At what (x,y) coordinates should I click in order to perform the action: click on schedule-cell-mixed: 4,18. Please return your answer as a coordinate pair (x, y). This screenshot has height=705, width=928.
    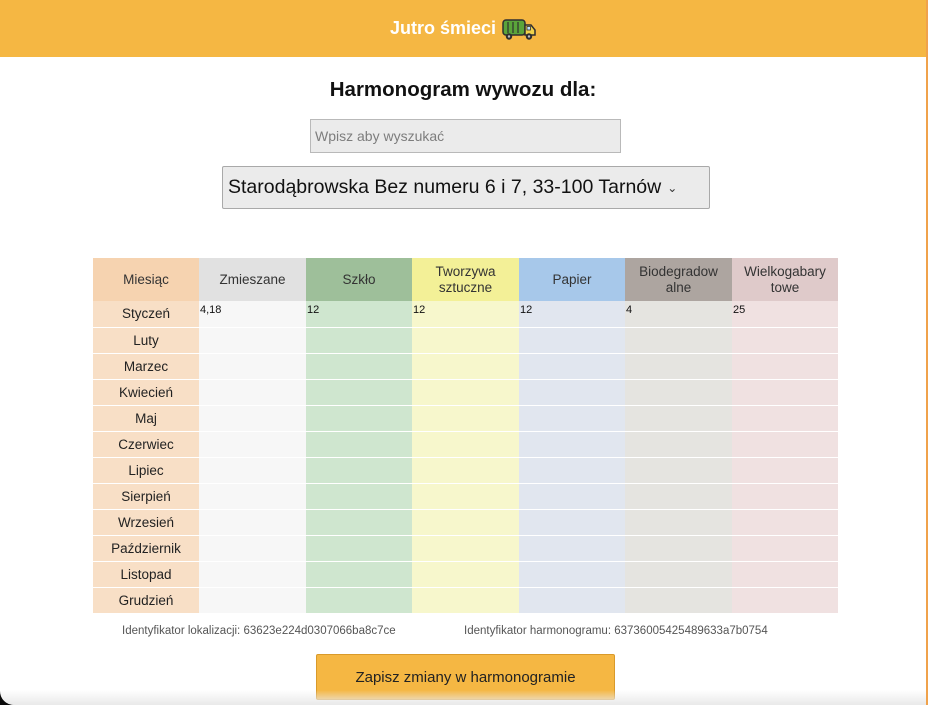
    Looking at the image, I should click on (252, 314).